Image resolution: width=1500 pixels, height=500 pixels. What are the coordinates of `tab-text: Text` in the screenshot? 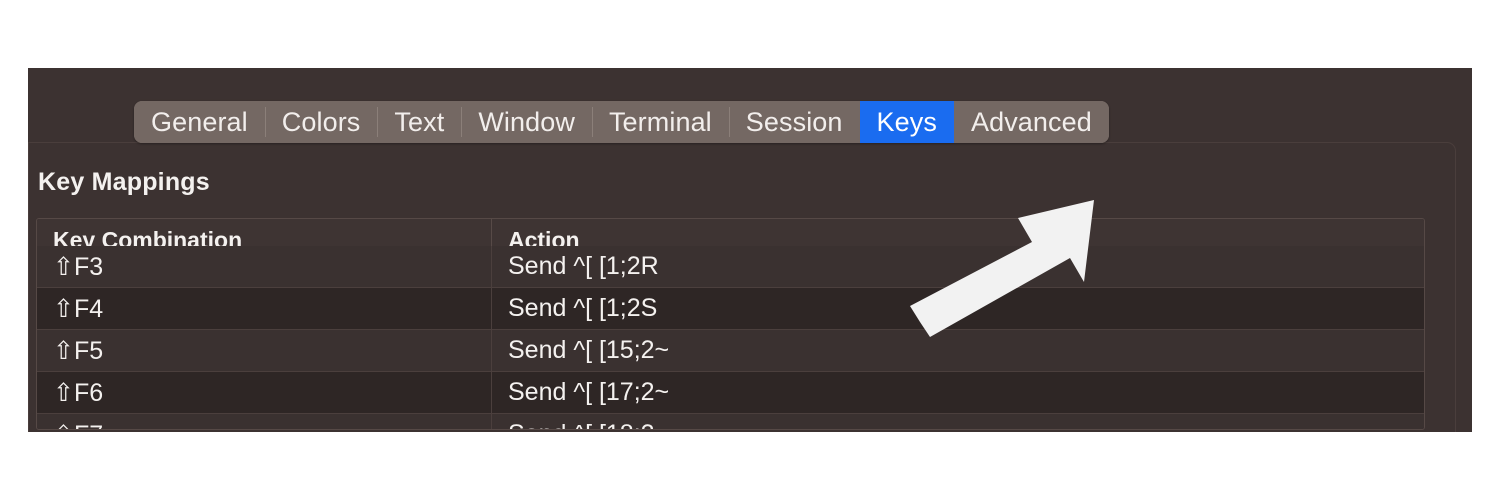 It's located at (419, 122).